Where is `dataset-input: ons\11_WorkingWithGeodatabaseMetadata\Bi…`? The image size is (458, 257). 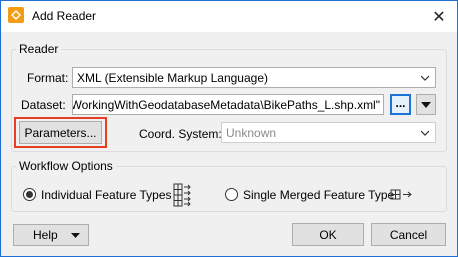
dataset-input: ons\11_WorkingWithGeodatabaseMetadata\Bi… is located at coordinates (228, 104).